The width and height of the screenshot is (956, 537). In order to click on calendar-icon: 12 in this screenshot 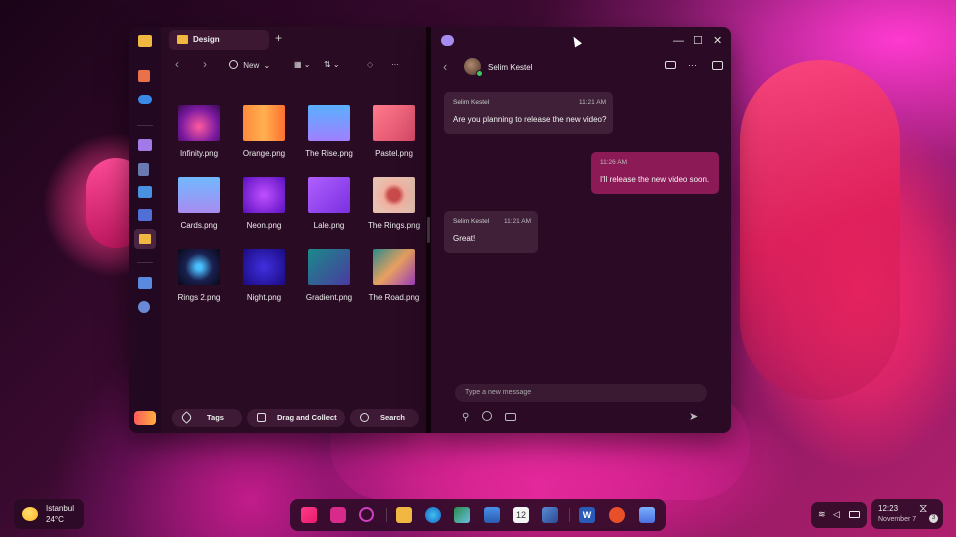, I will do `click(521, 515)`.